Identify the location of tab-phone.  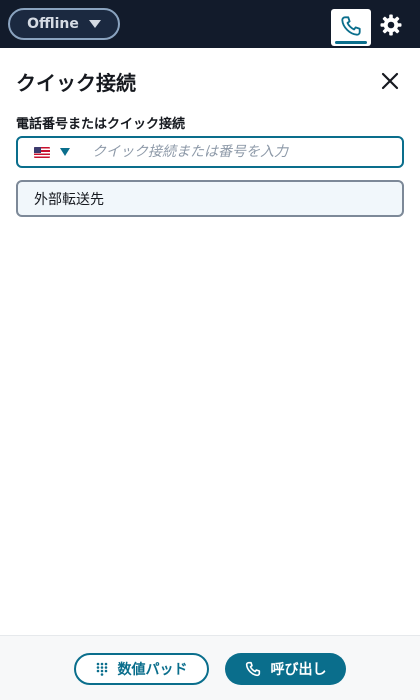
(351, 27).